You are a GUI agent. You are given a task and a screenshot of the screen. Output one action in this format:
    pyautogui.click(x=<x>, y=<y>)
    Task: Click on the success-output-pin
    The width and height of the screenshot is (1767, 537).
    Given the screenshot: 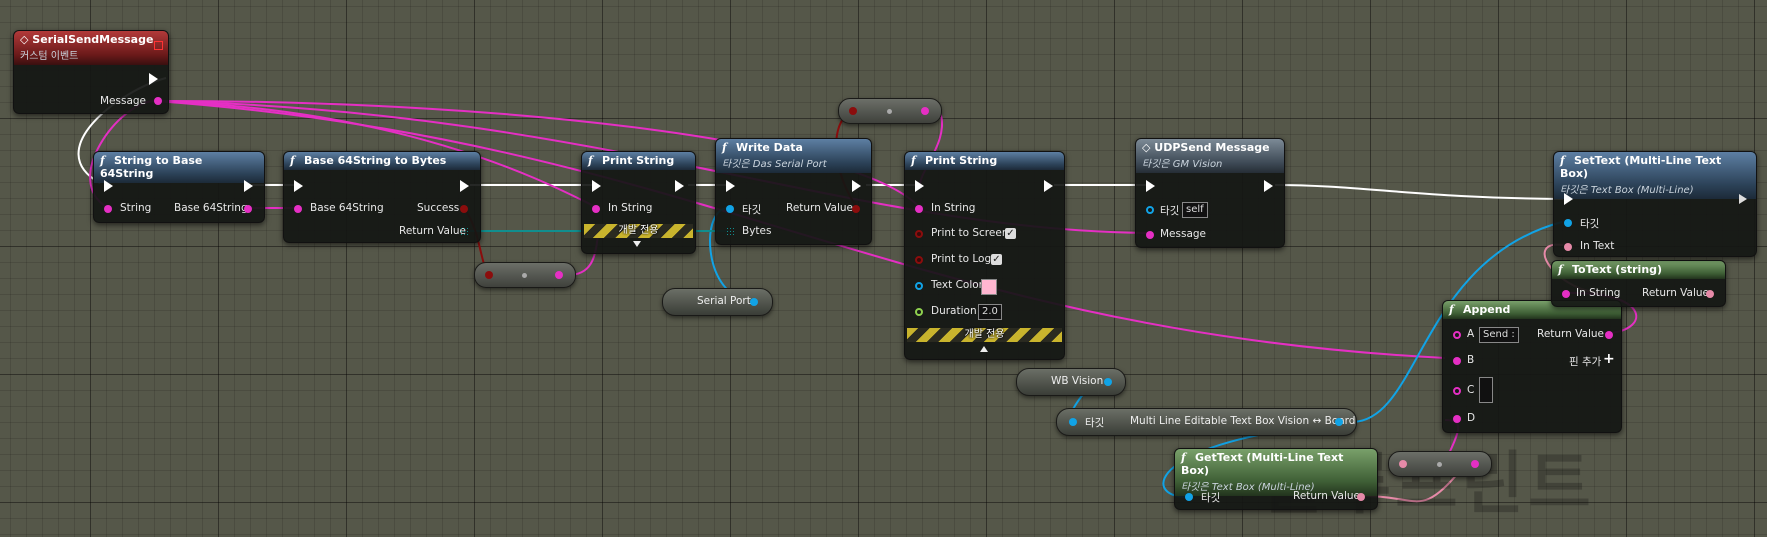 What is the action you would take?
    pyautogui.click(x=464, y=209)
    